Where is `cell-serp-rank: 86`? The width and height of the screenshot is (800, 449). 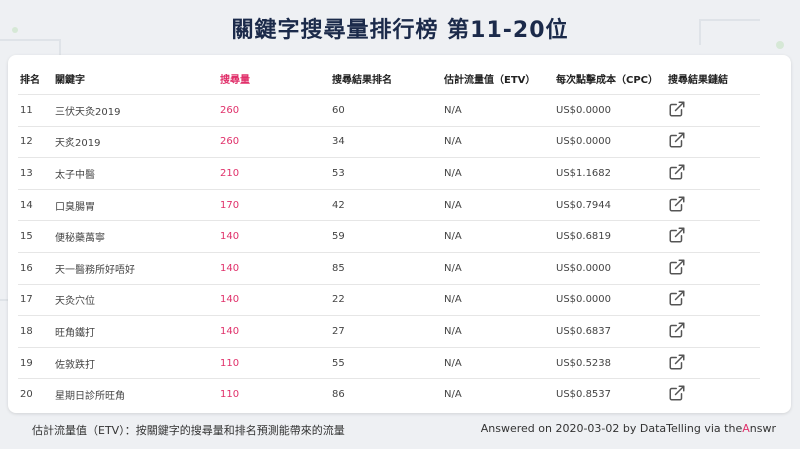
cell-serp-rank: 86 is located at coordinates (386, 394).